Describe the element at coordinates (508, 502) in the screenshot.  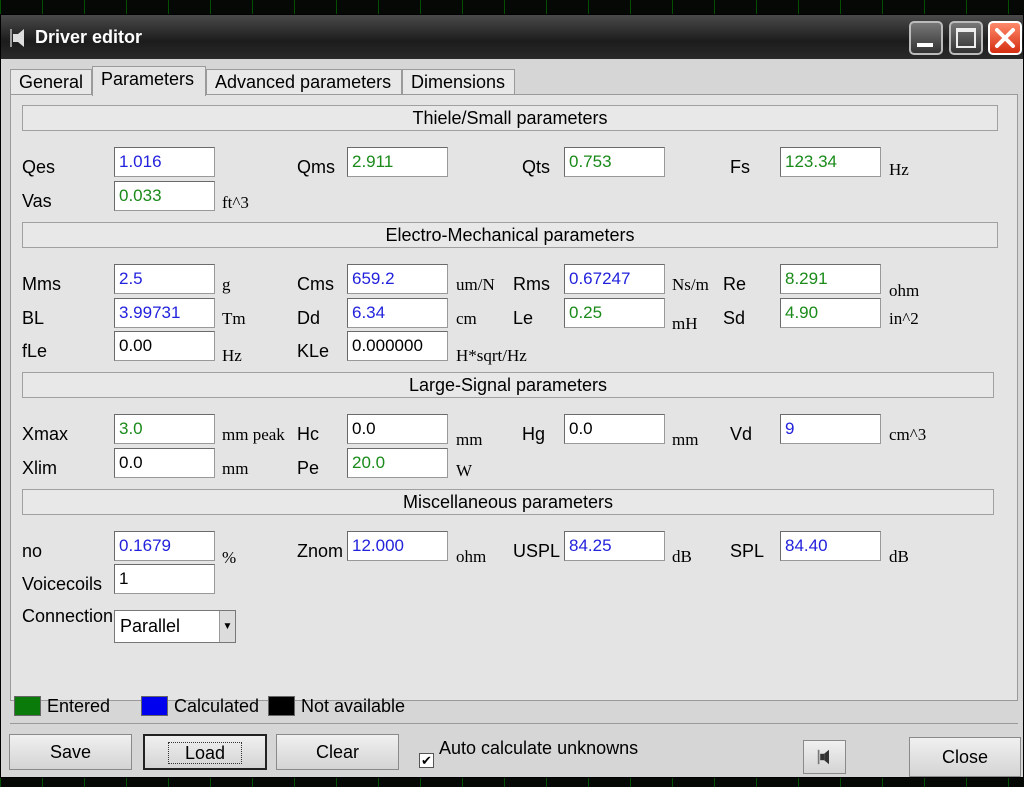
I see `section-misc: Miscellaneous parameters` at that location.